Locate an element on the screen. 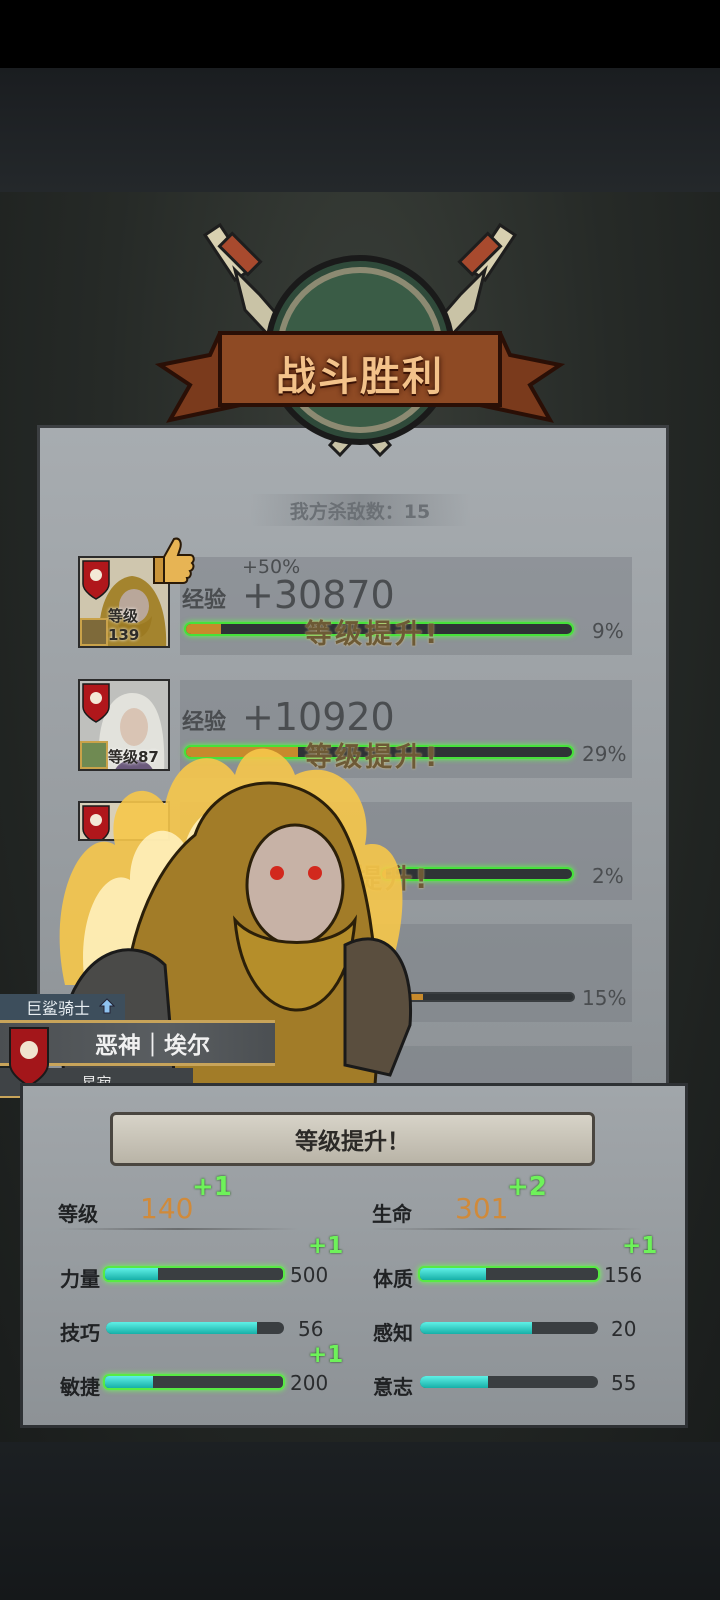 The image size is (720, 1600). stat-label: 力量 is located at coordinates (80, 1279).